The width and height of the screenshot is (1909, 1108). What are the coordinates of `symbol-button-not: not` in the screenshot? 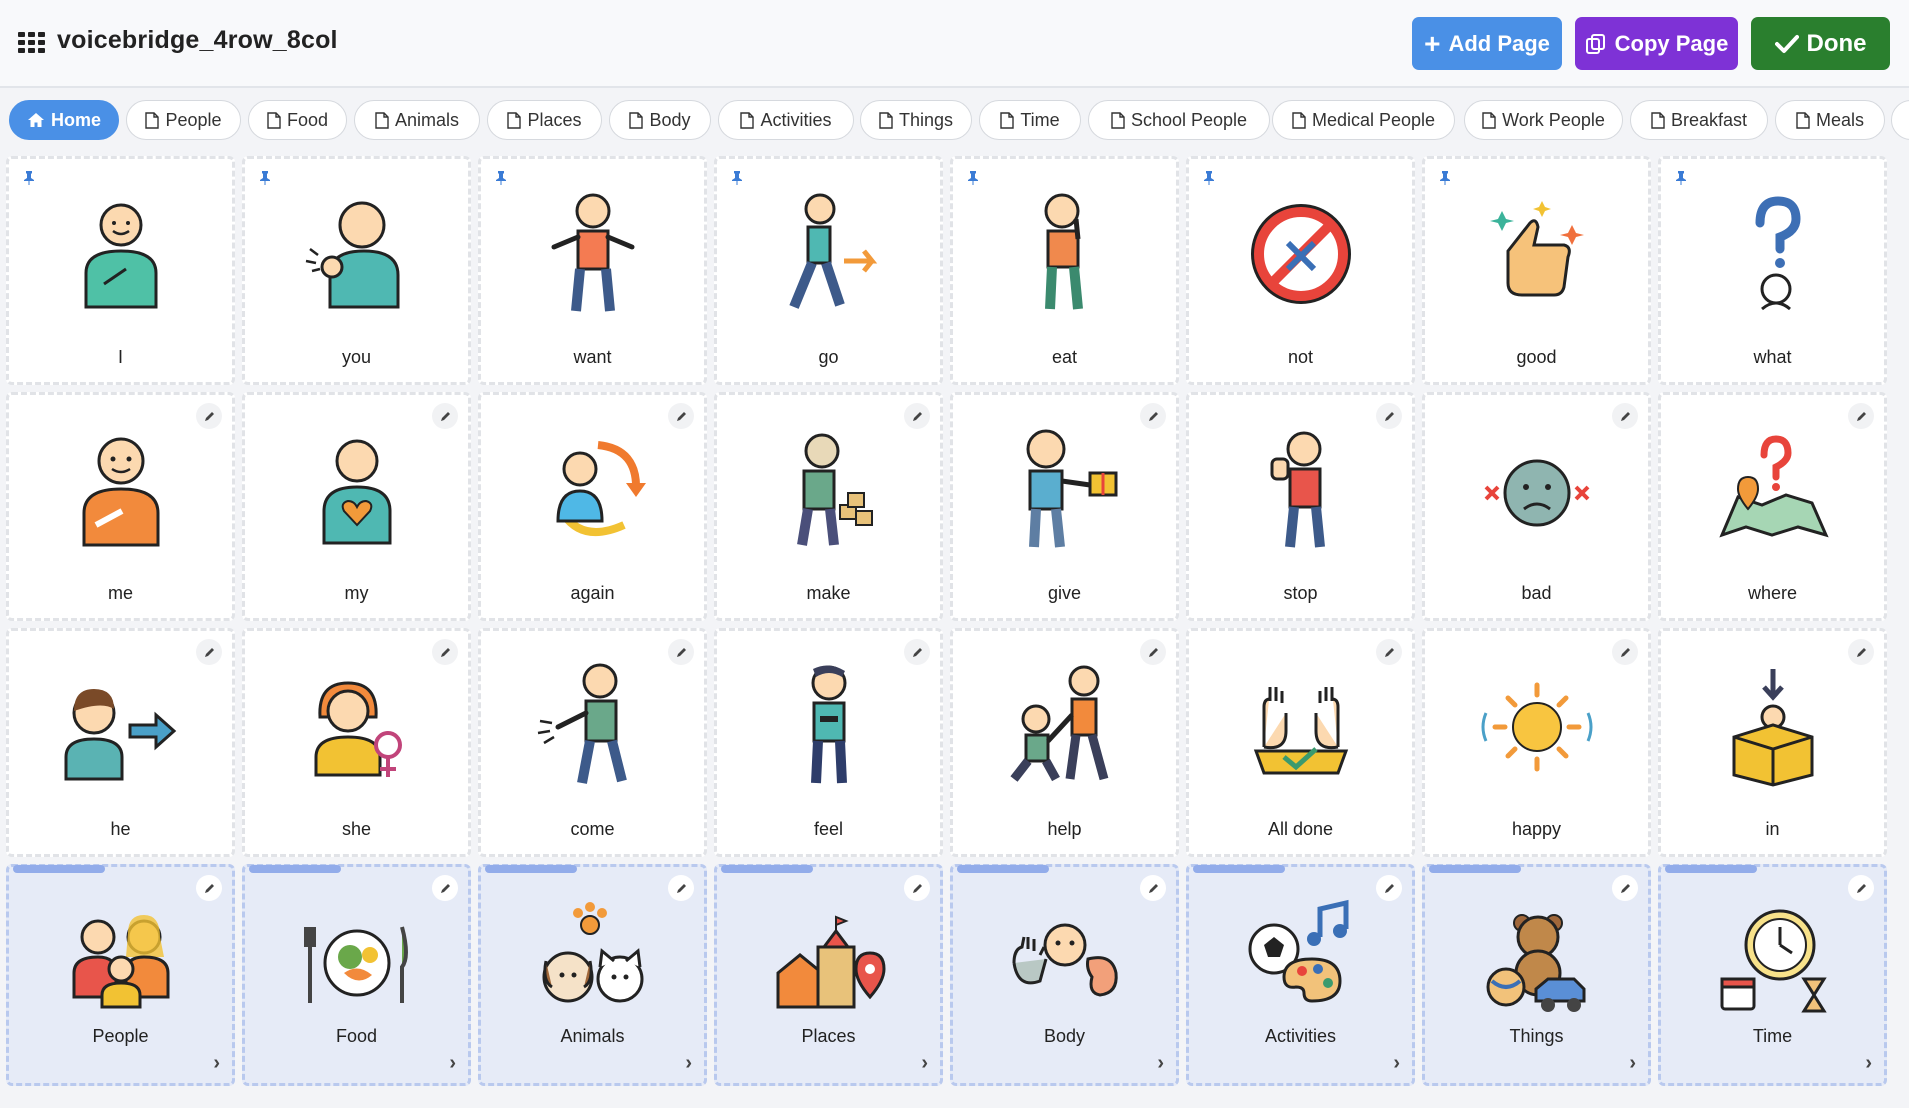 It's located at (1300, 270).